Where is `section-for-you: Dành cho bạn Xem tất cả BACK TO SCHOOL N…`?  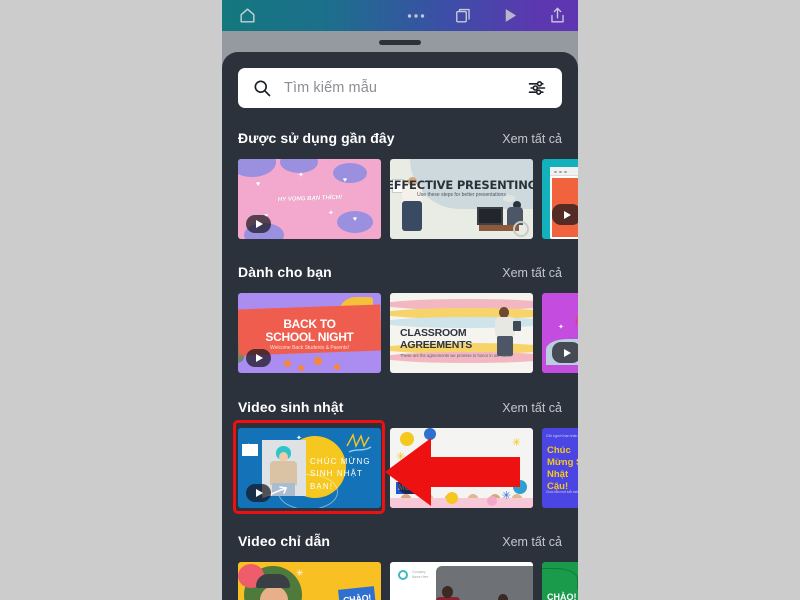 section-for-you: Dành cho bạn Xem tất cả BACK TO SCHOOL N… is located at coordinates (400, 318).